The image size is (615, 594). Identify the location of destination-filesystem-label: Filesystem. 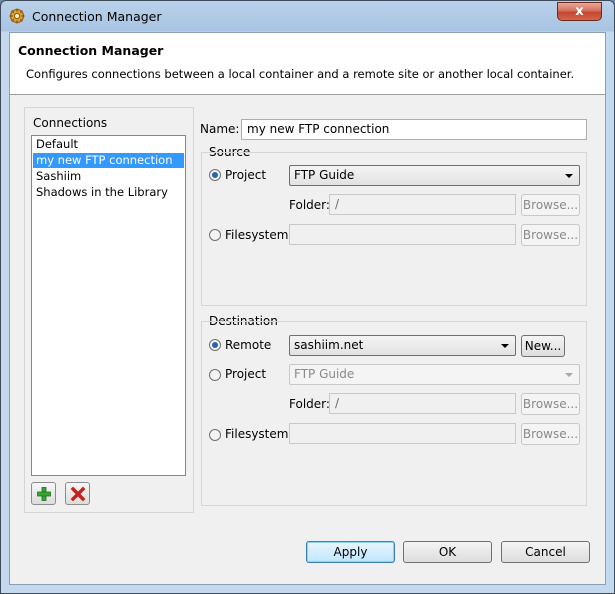
(257, 434).